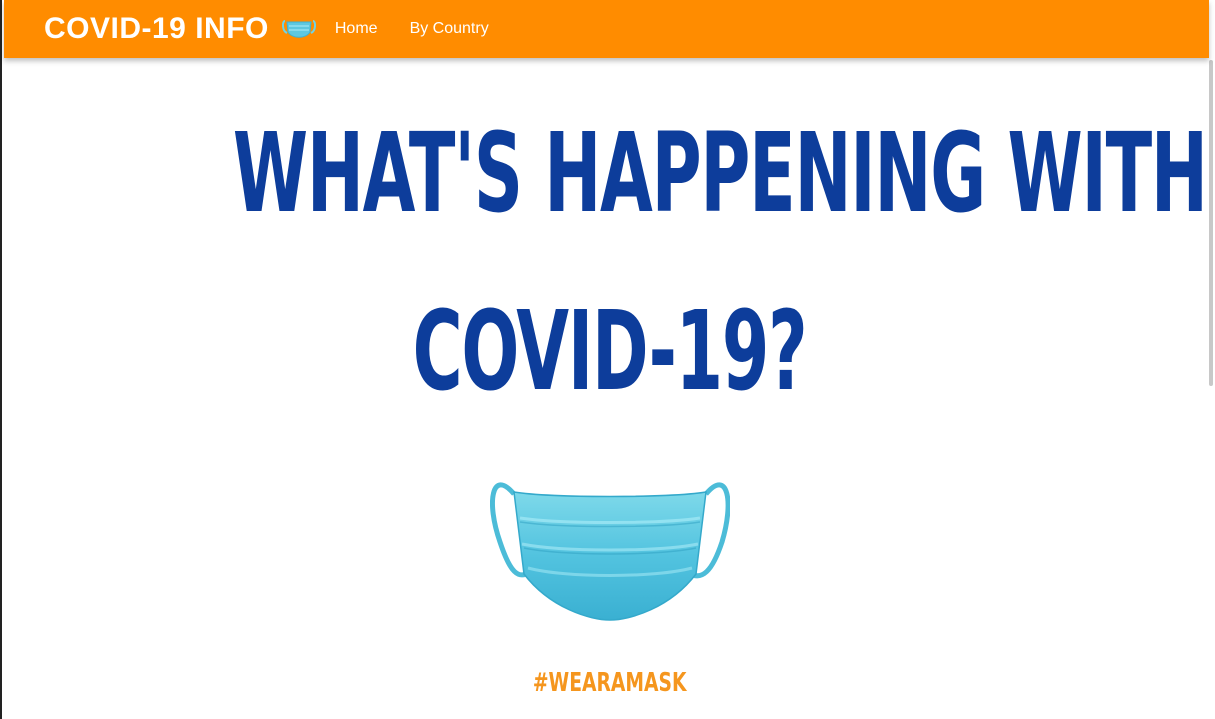 Image resolution: width=1215 pixels, height=719 pixels. I want to click on brand-link: COVID-19 INFO, so click(180, 29).